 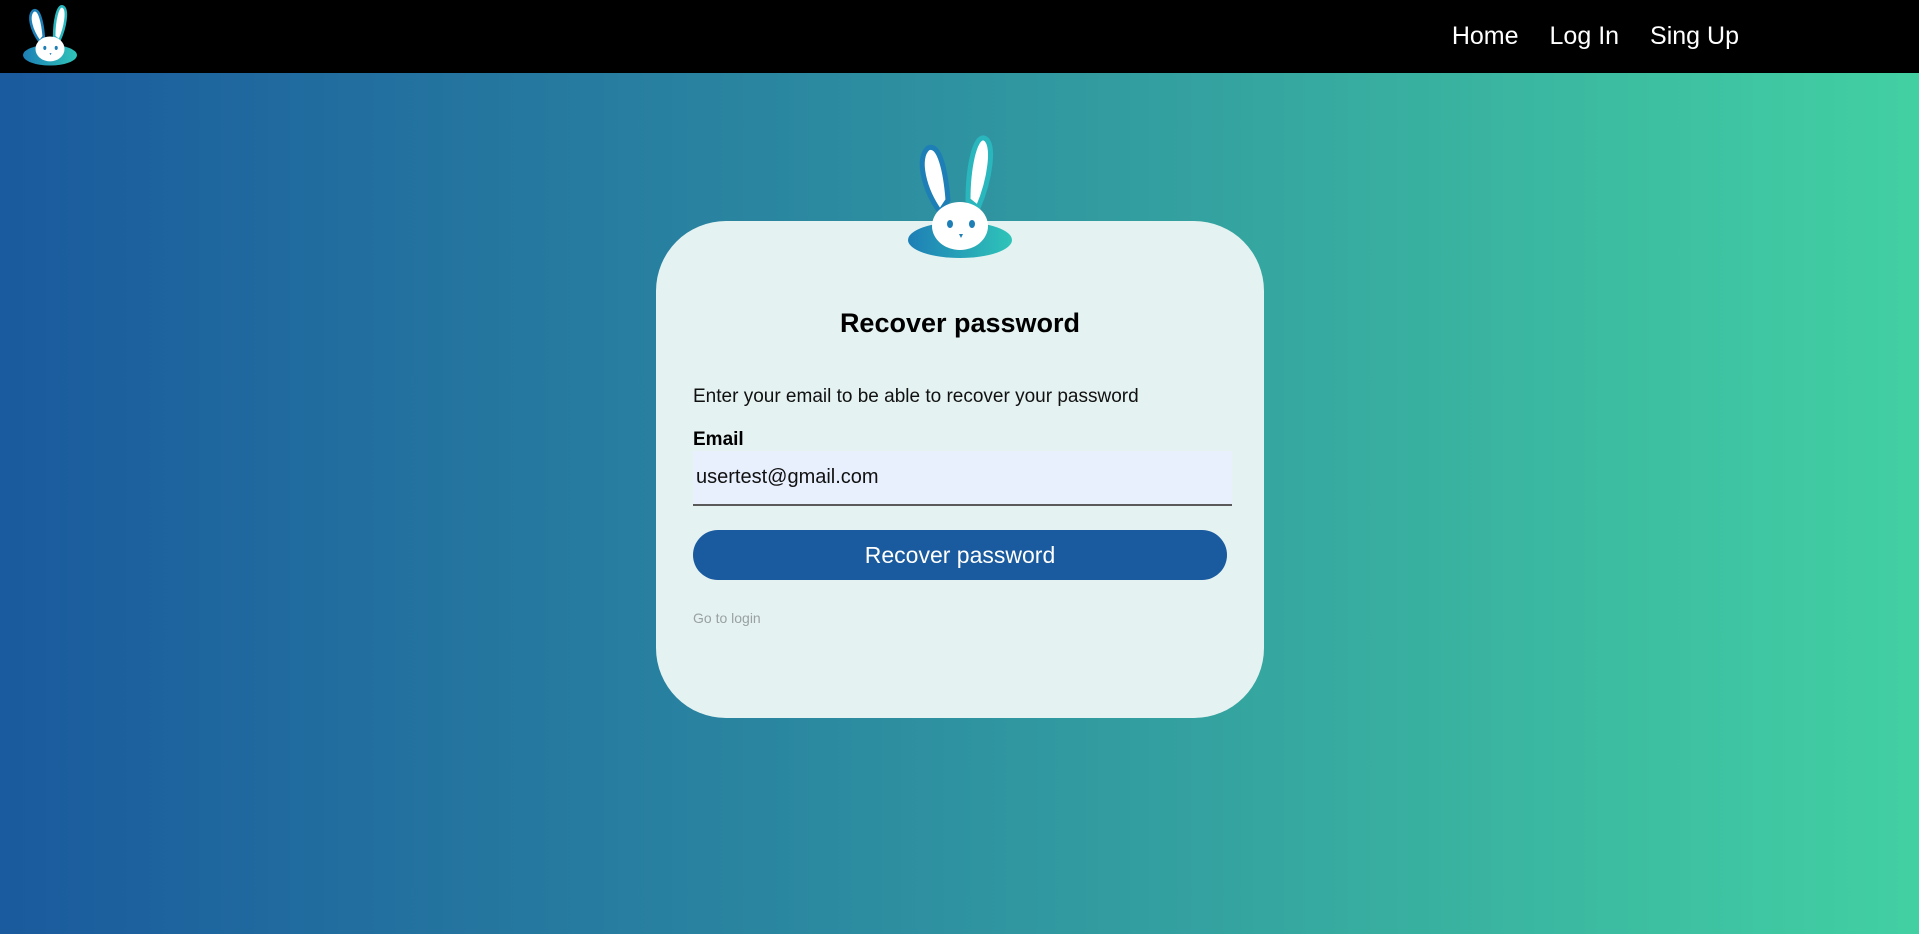 I want to click on email-field, so click(x=962, y=478).